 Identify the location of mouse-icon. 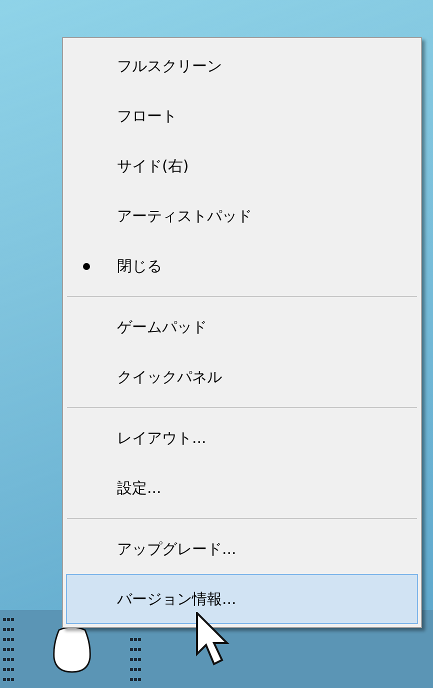
(72, 650).